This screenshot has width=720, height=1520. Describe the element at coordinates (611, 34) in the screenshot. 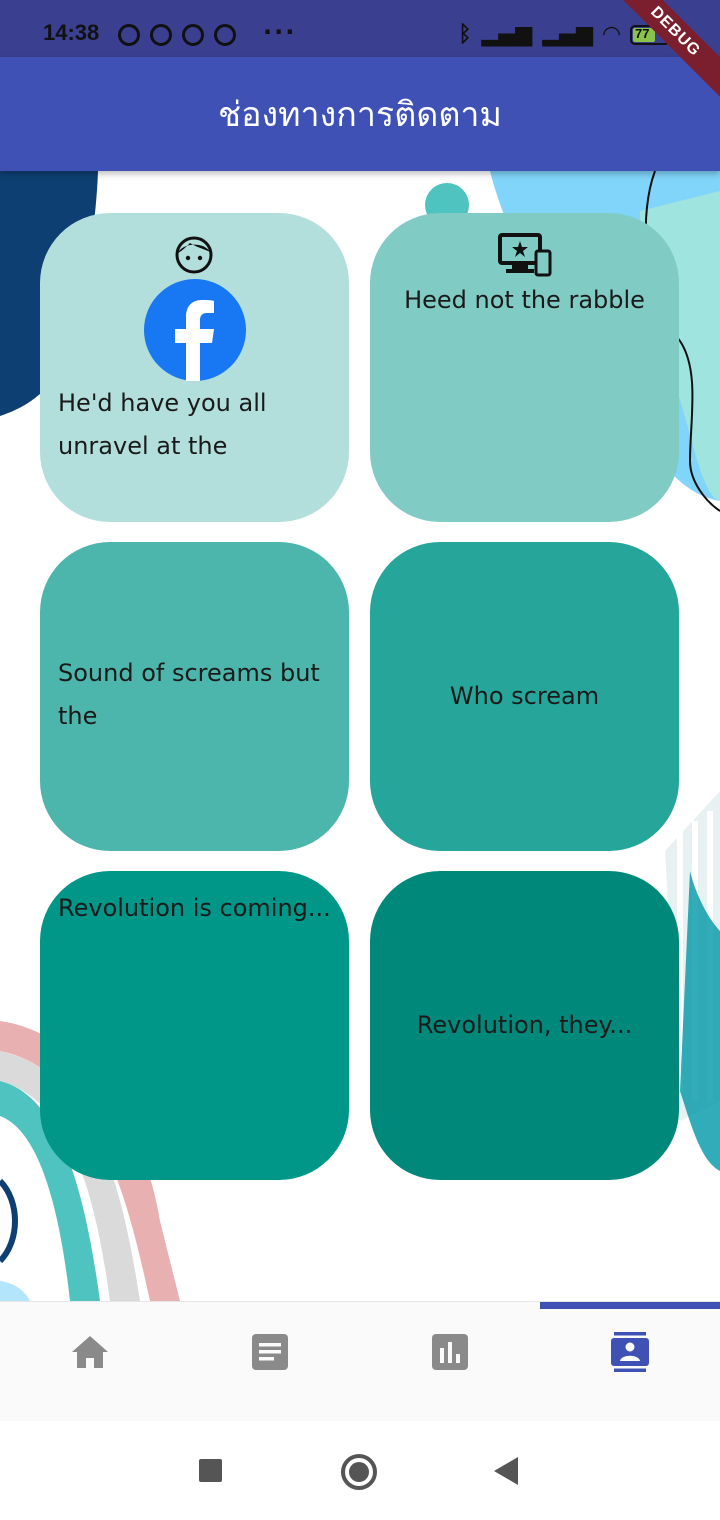

I see `wifi-icon: ◠` at that location.